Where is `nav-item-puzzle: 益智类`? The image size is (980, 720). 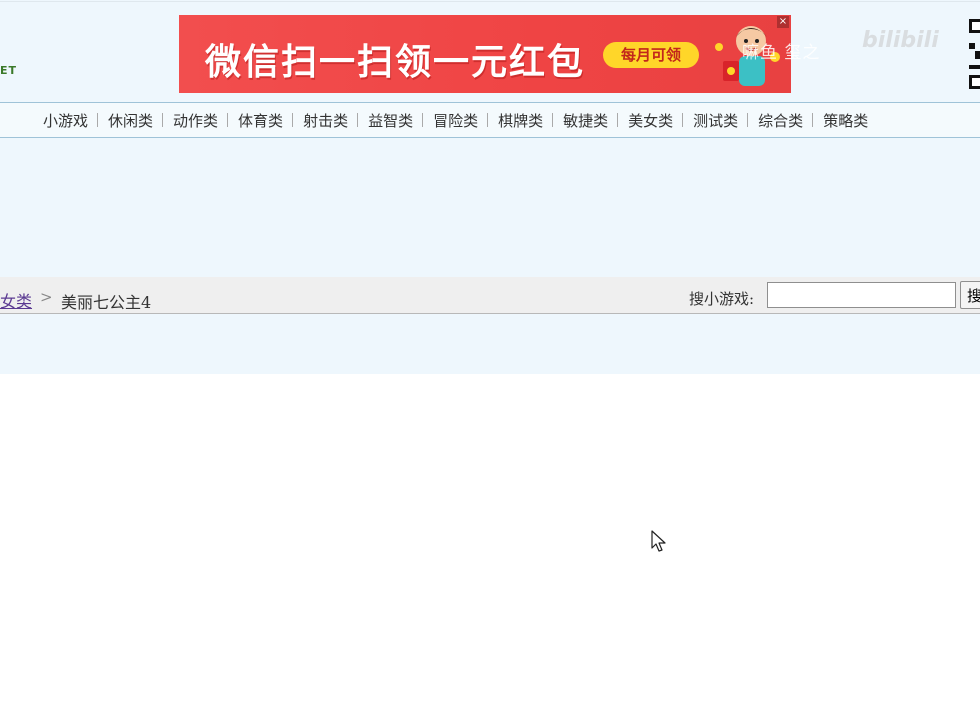
nav-item-puzzle: 益智类 is located at coordinates (390, 120).